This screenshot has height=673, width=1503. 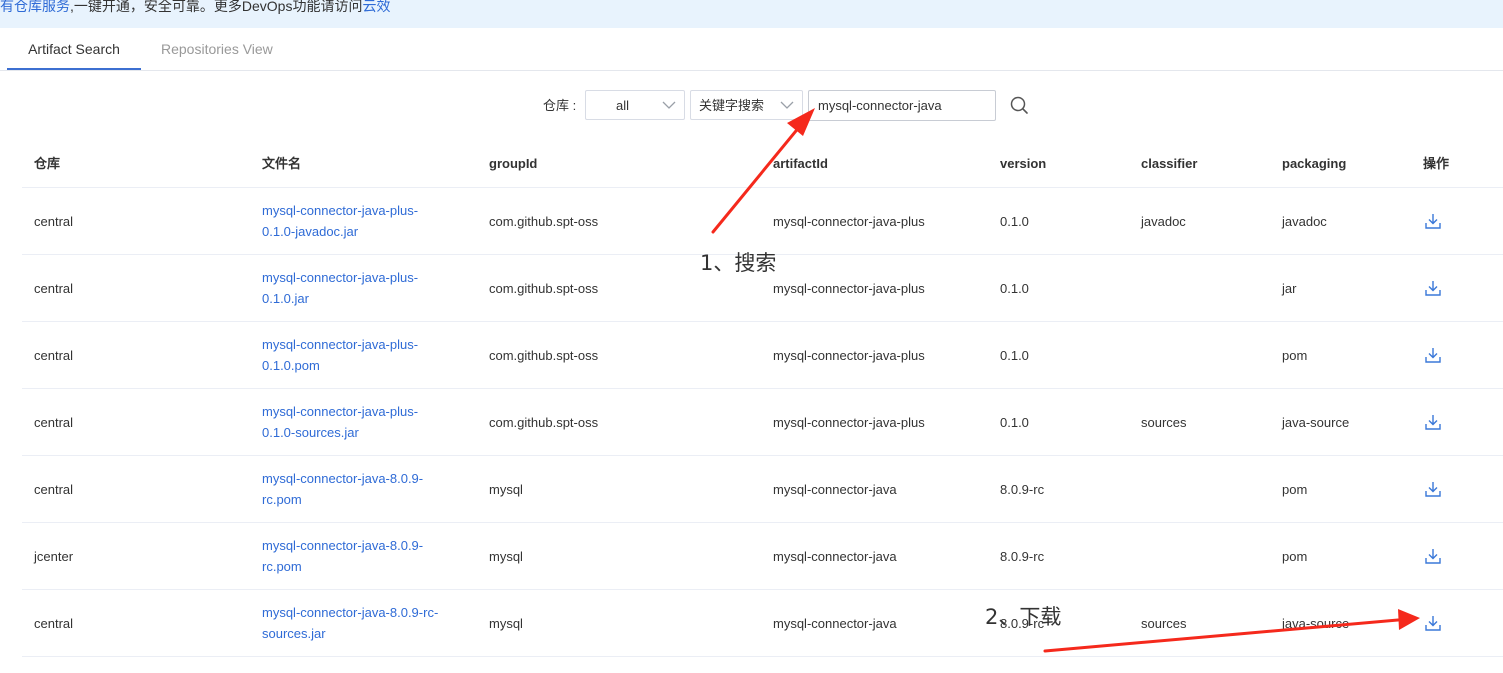 What do you see at coordinates (732, 105) in the screenshot?
I see `search-mode-value: 关键字搜索` at bounding box center [732, 105].